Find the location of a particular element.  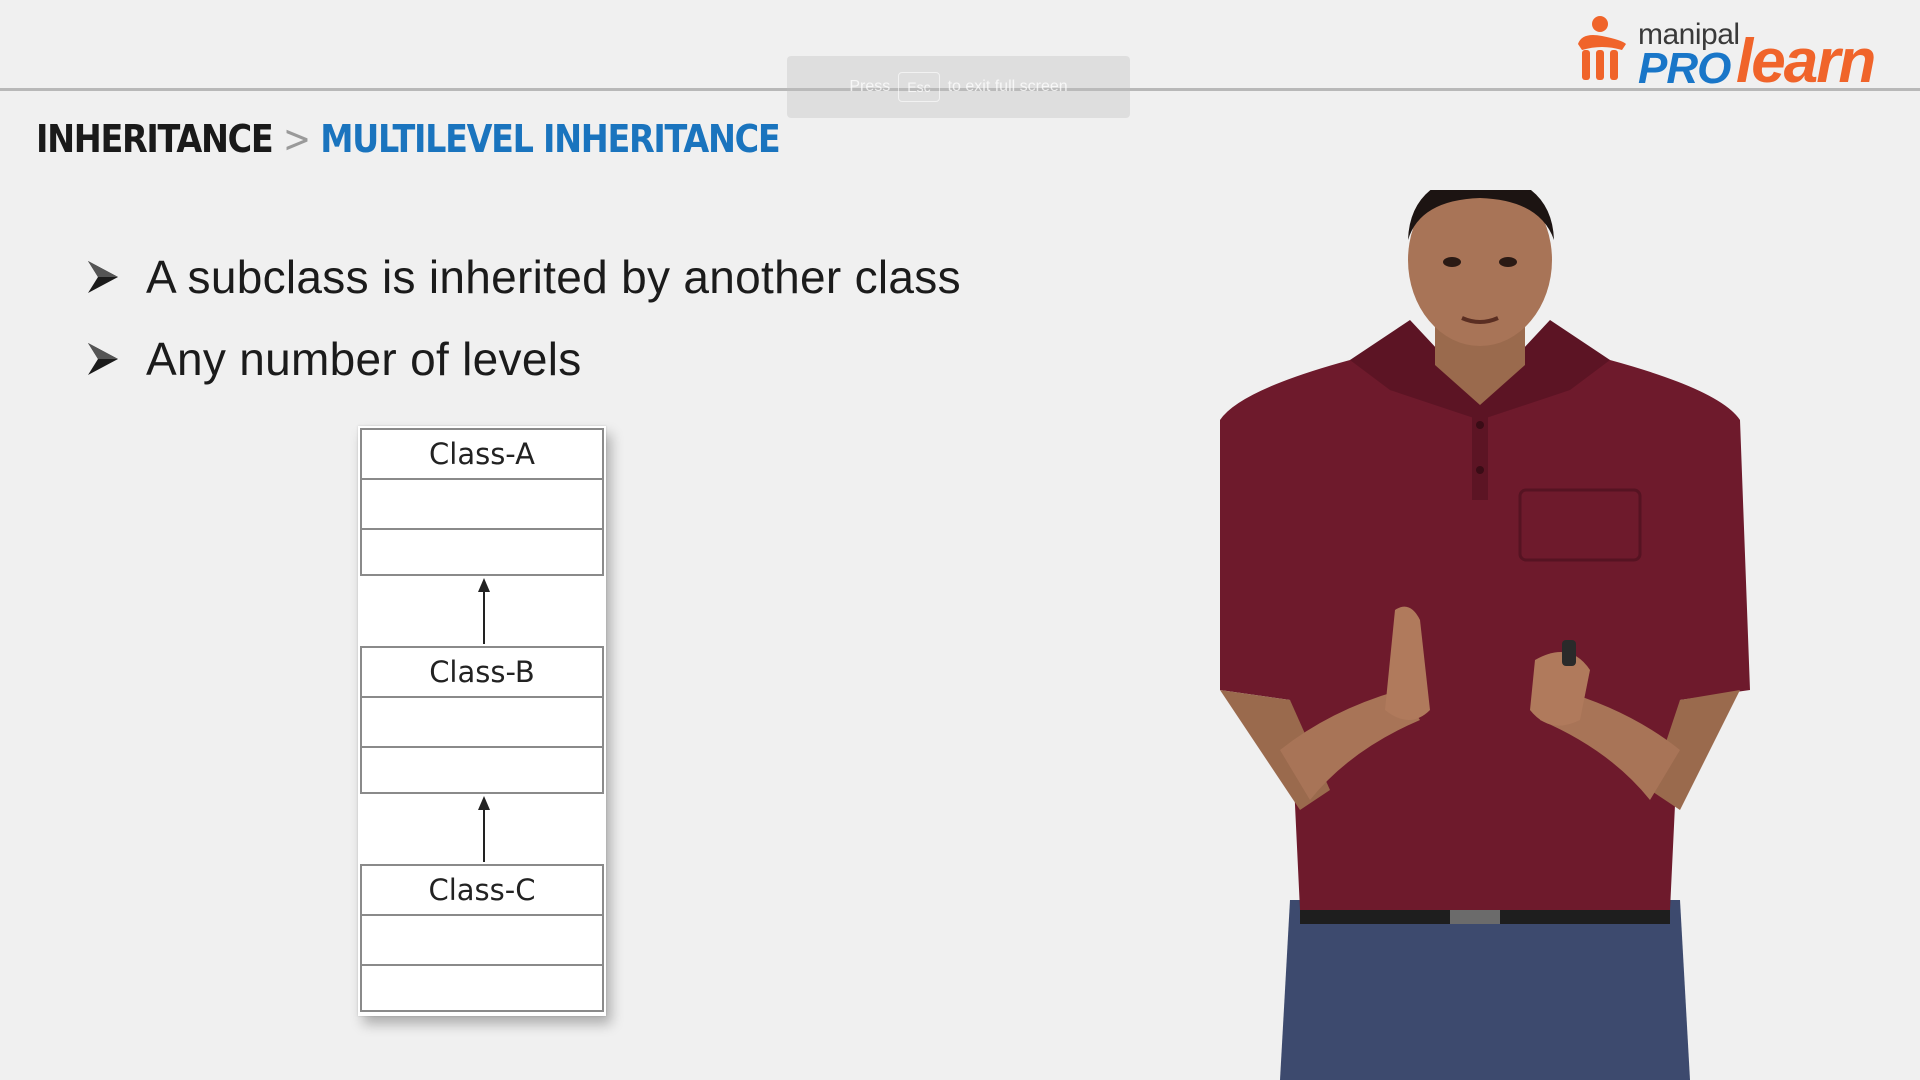

class-name: Class-B is located at coordinates (482, 673).